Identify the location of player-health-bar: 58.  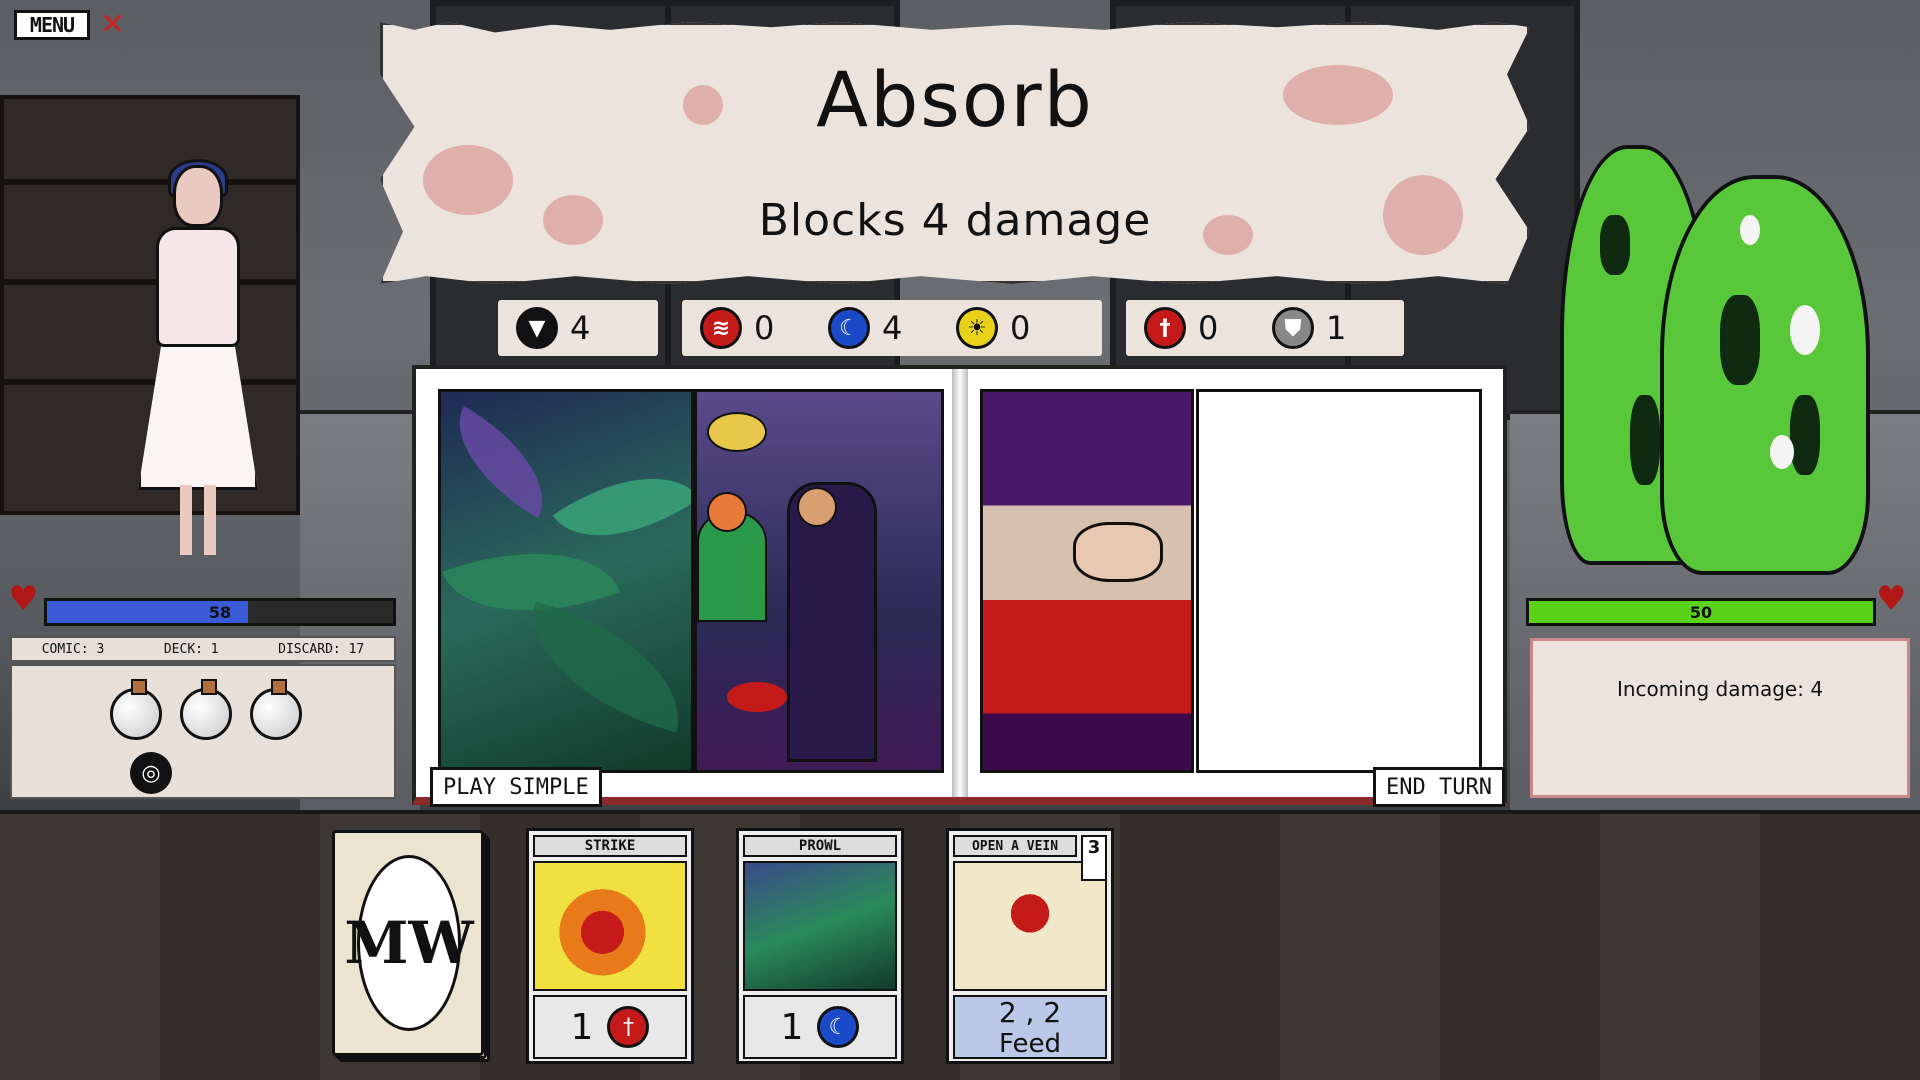
(220, 612).